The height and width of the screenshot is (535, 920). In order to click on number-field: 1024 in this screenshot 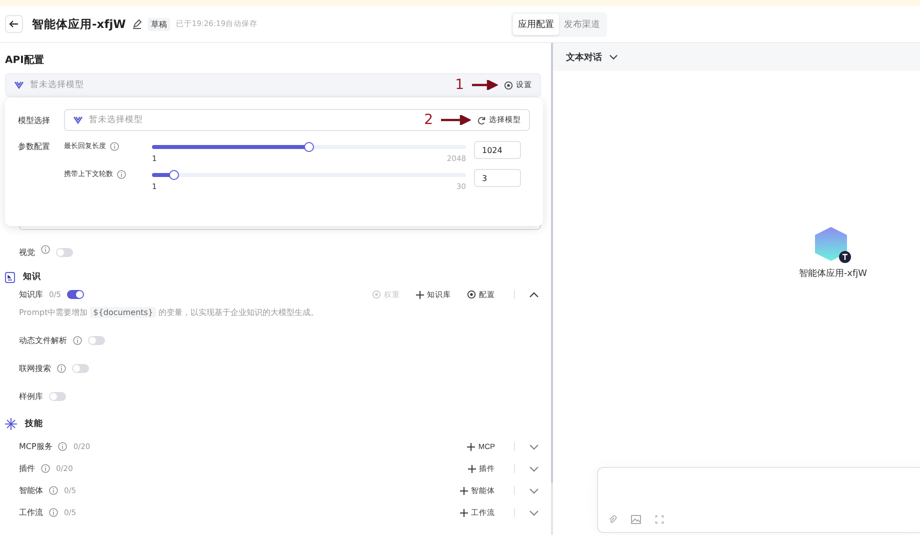, I will do `click(497, 150)`.